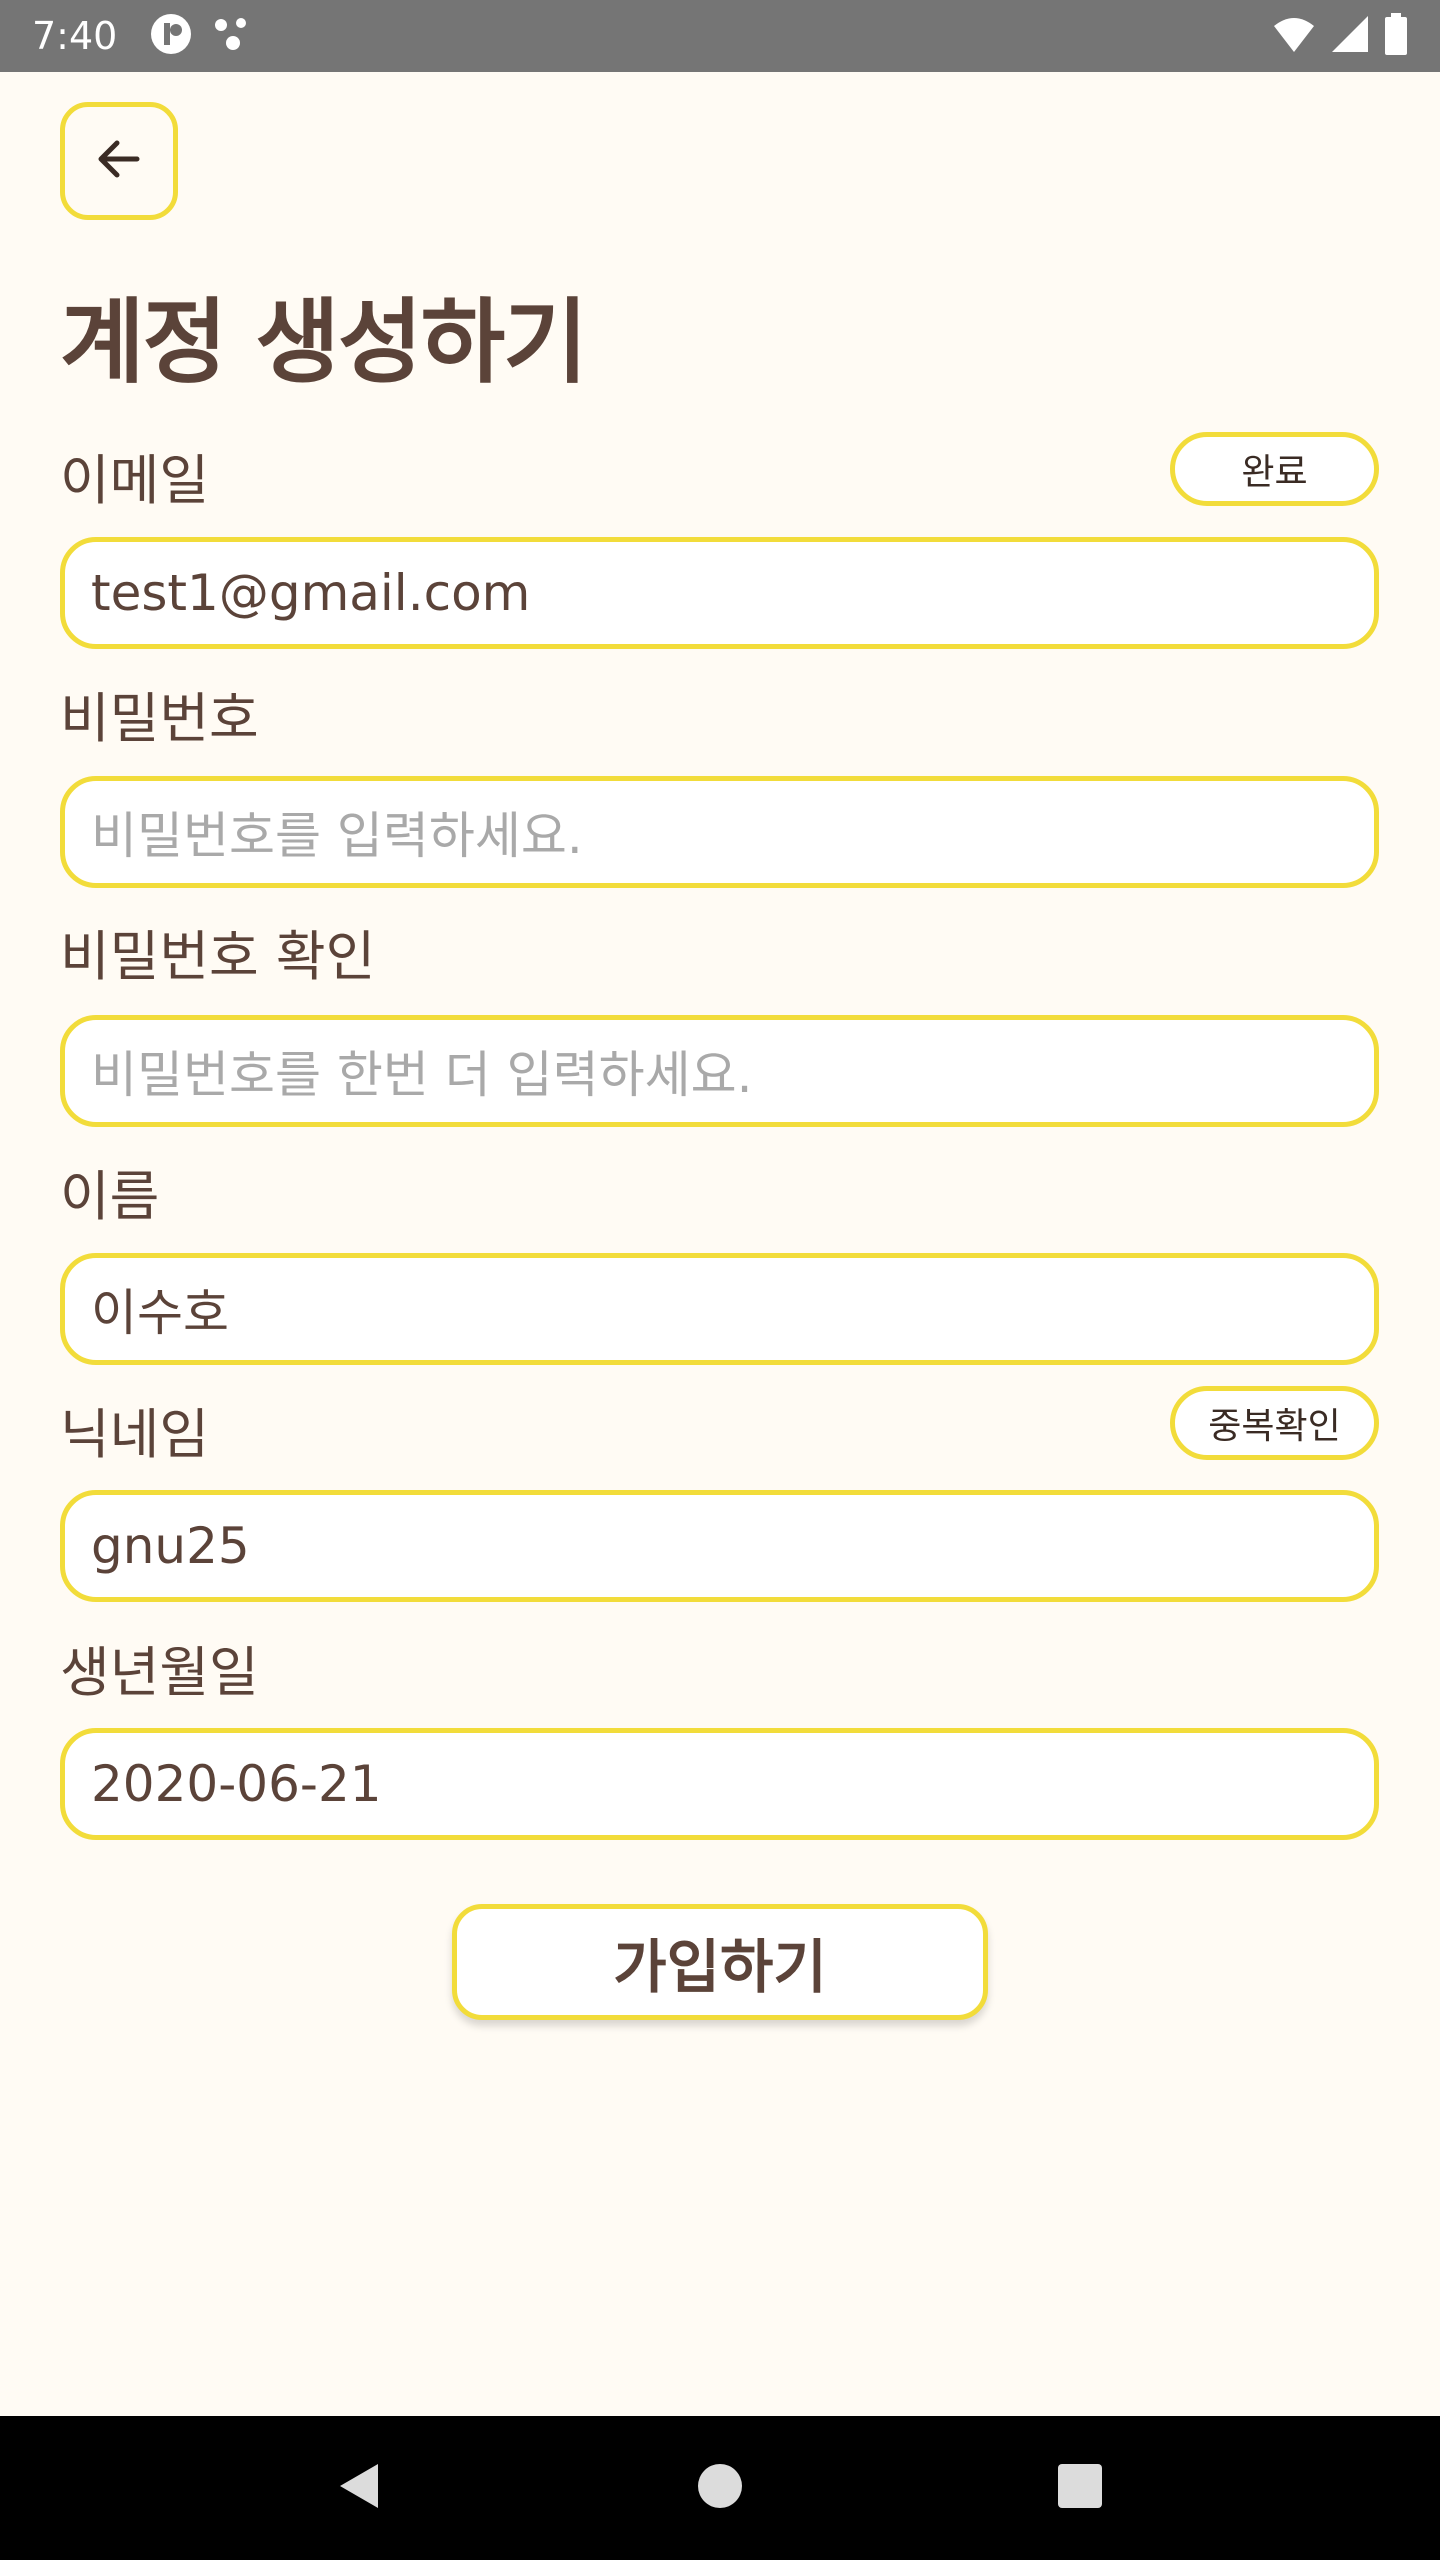 The height and width of the screenshot is (2560, 1440). I want to click on arrow-left-icon, so click(119, 161).